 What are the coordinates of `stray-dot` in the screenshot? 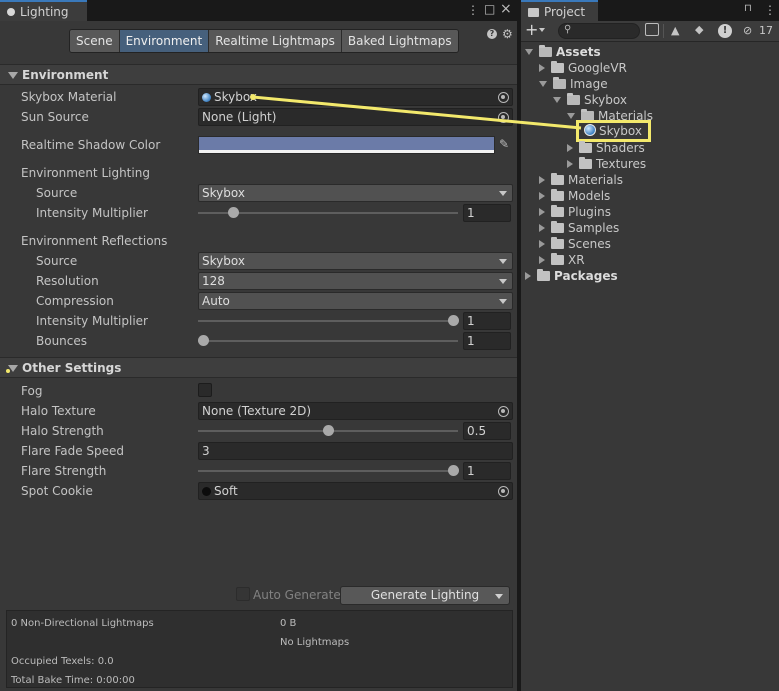 It's located at (8, 371).